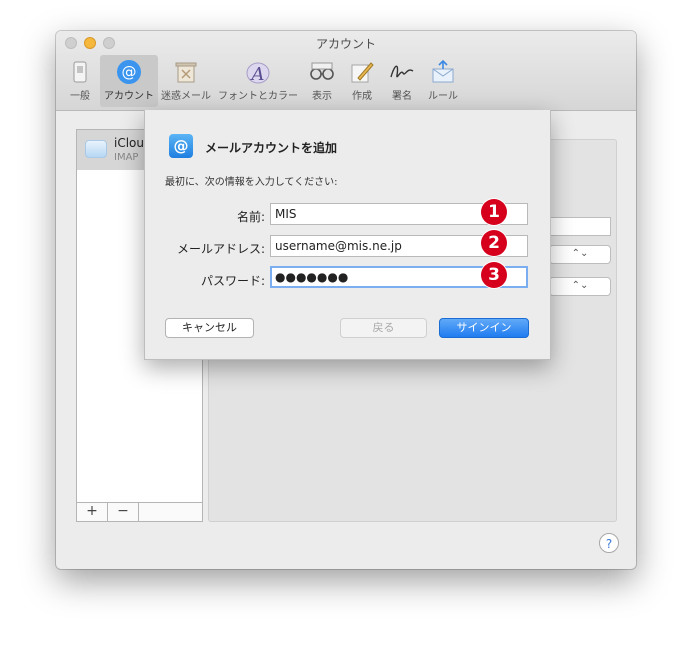 The image size is (692, 649). Describe the element at coordinates (186, 72) in the screenshot. I see `trash-icon` at that location.